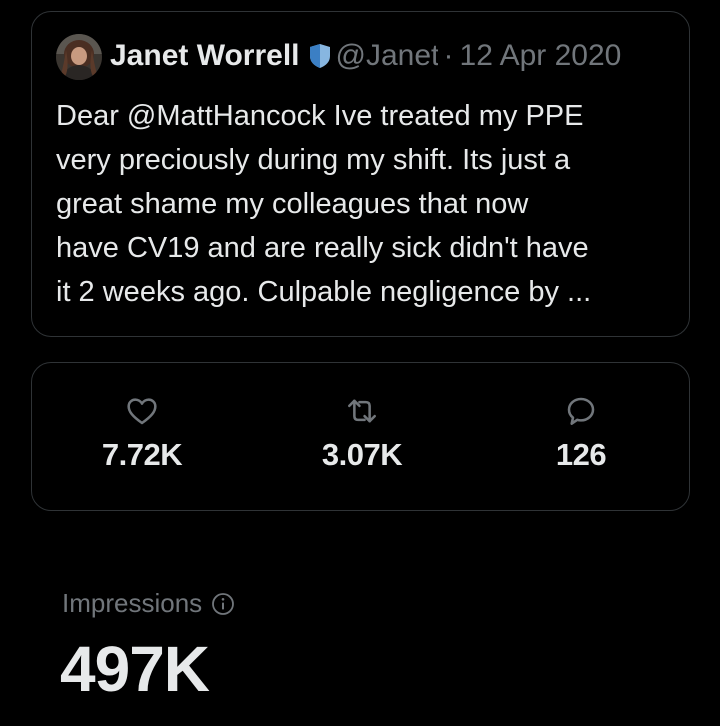  Describe the element at coordinates (362, 411) in the screenshot. I see `retweet-icon` at that location.